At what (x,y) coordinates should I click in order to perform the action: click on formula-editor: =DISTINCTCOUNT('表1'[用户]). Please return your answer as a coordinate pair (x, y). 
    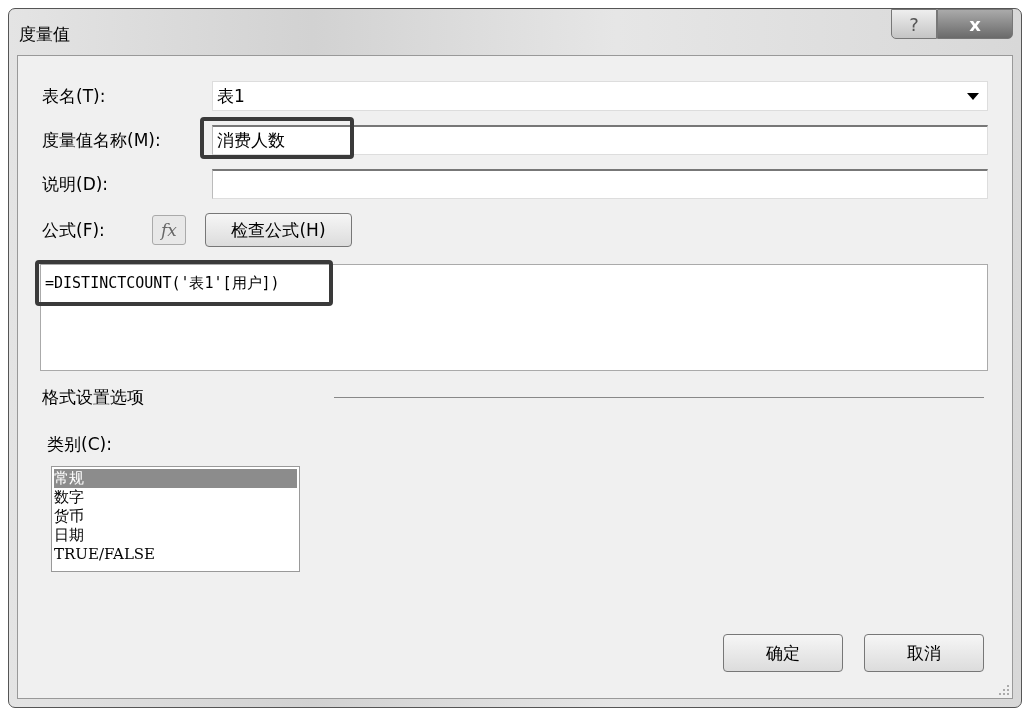
    Looking at the image, I should click on (514, 317).